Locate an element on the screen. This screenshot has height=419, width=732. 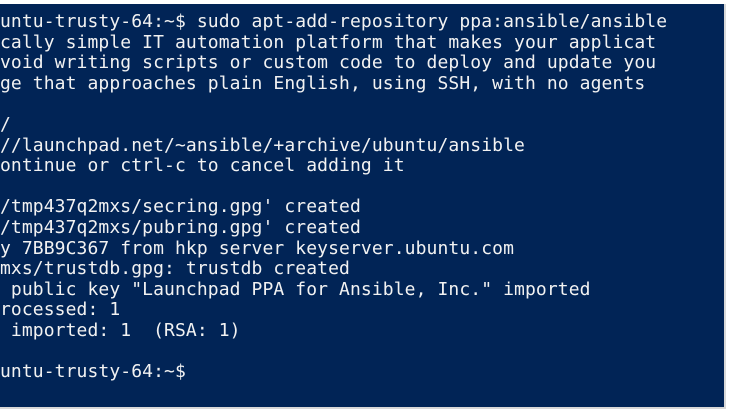
terminal-line-continue: ontinue or ctrl-c to cancel adding it is located at coordinates (202, 166).